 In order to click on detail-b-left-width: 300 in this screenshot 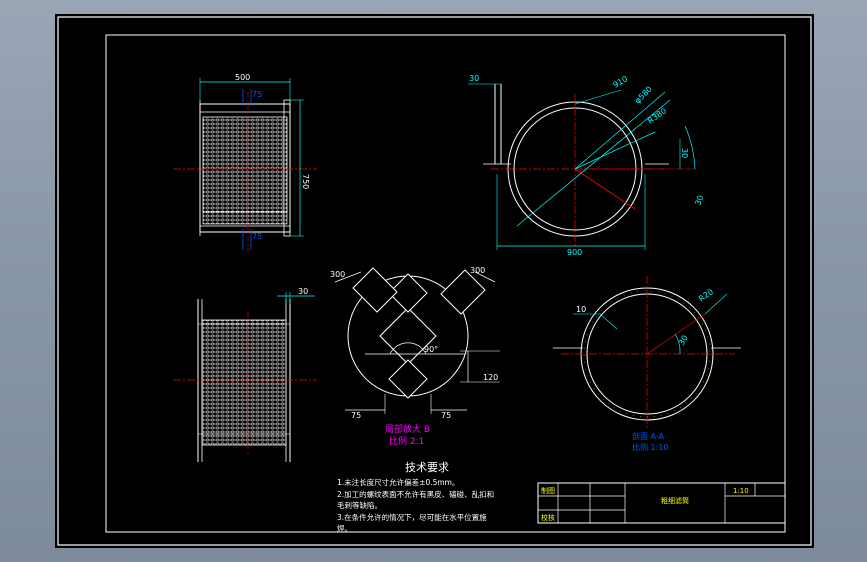, I will do `click(337, 274)`.